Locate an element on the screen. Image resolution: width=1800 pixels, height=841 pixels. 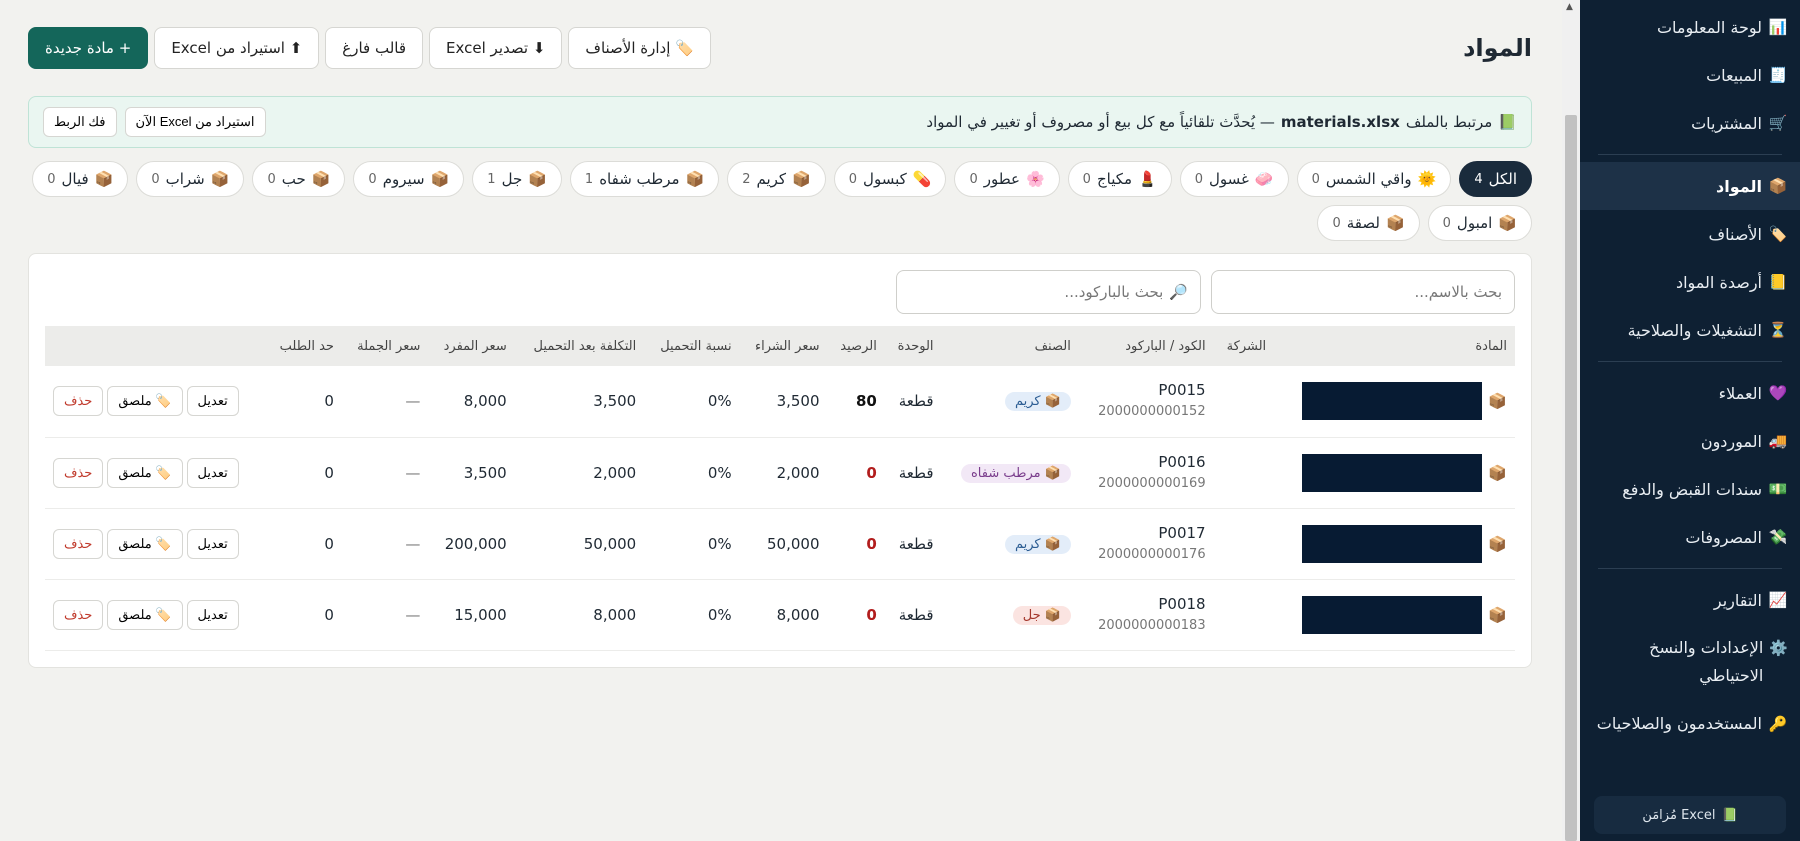
column-header: المادة is located at coordinates (1394, 346).